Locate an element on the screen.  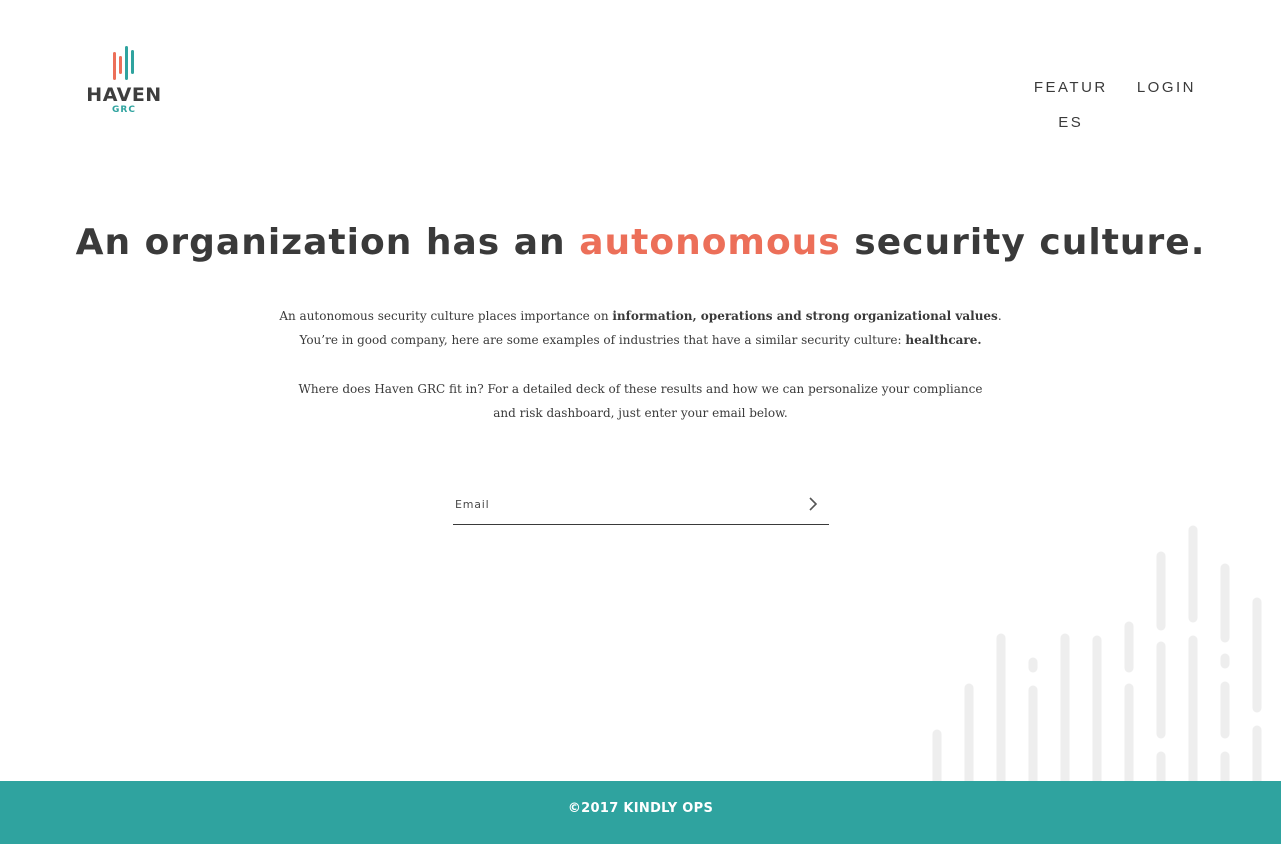
haven-grc-logo: HAVEN GRC is located at coordinates (125, 80).